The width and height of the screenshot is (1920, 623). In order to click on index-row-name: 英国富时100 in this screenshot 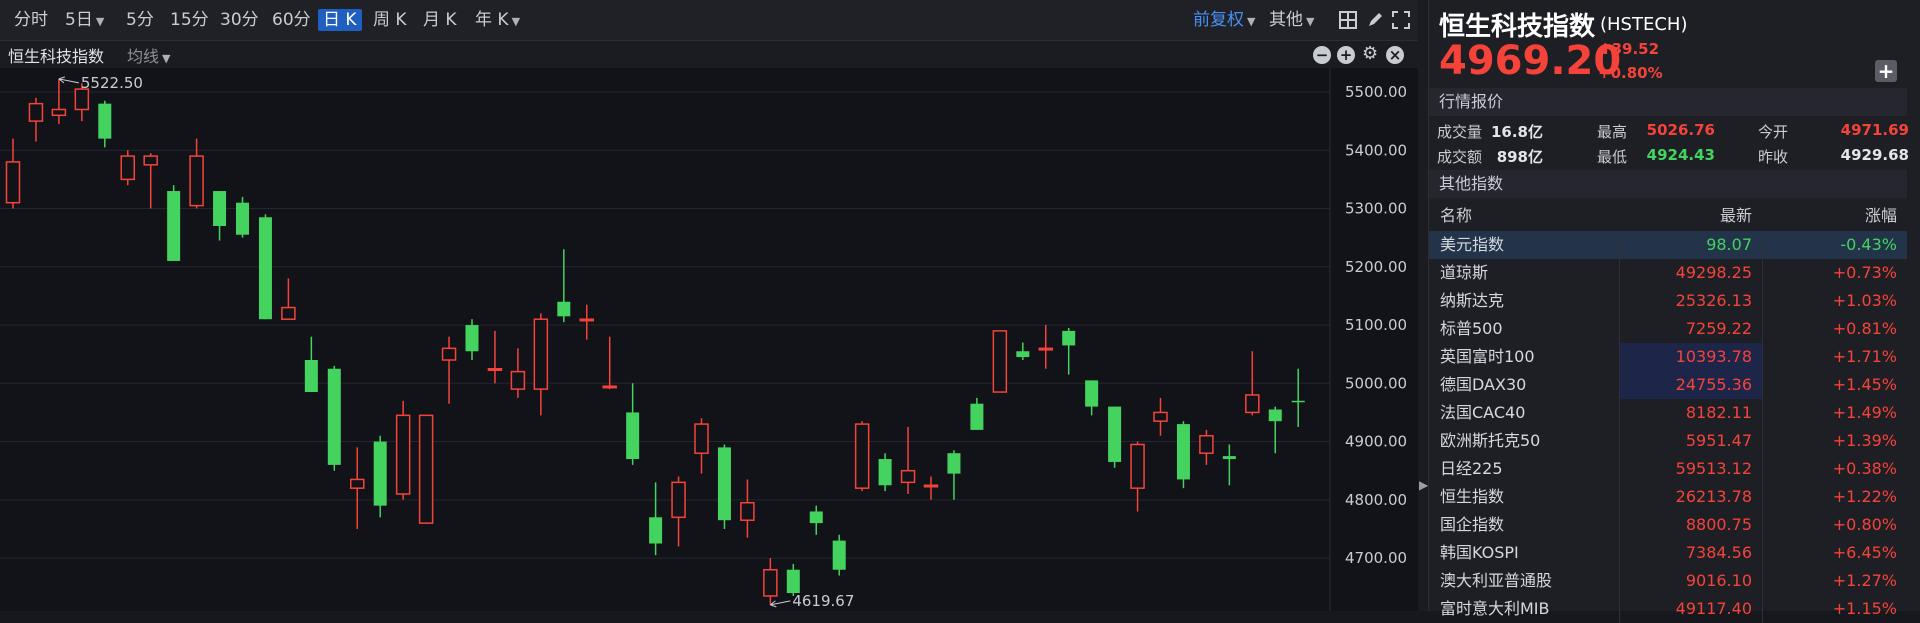, I will do `click(1487, 356)`.